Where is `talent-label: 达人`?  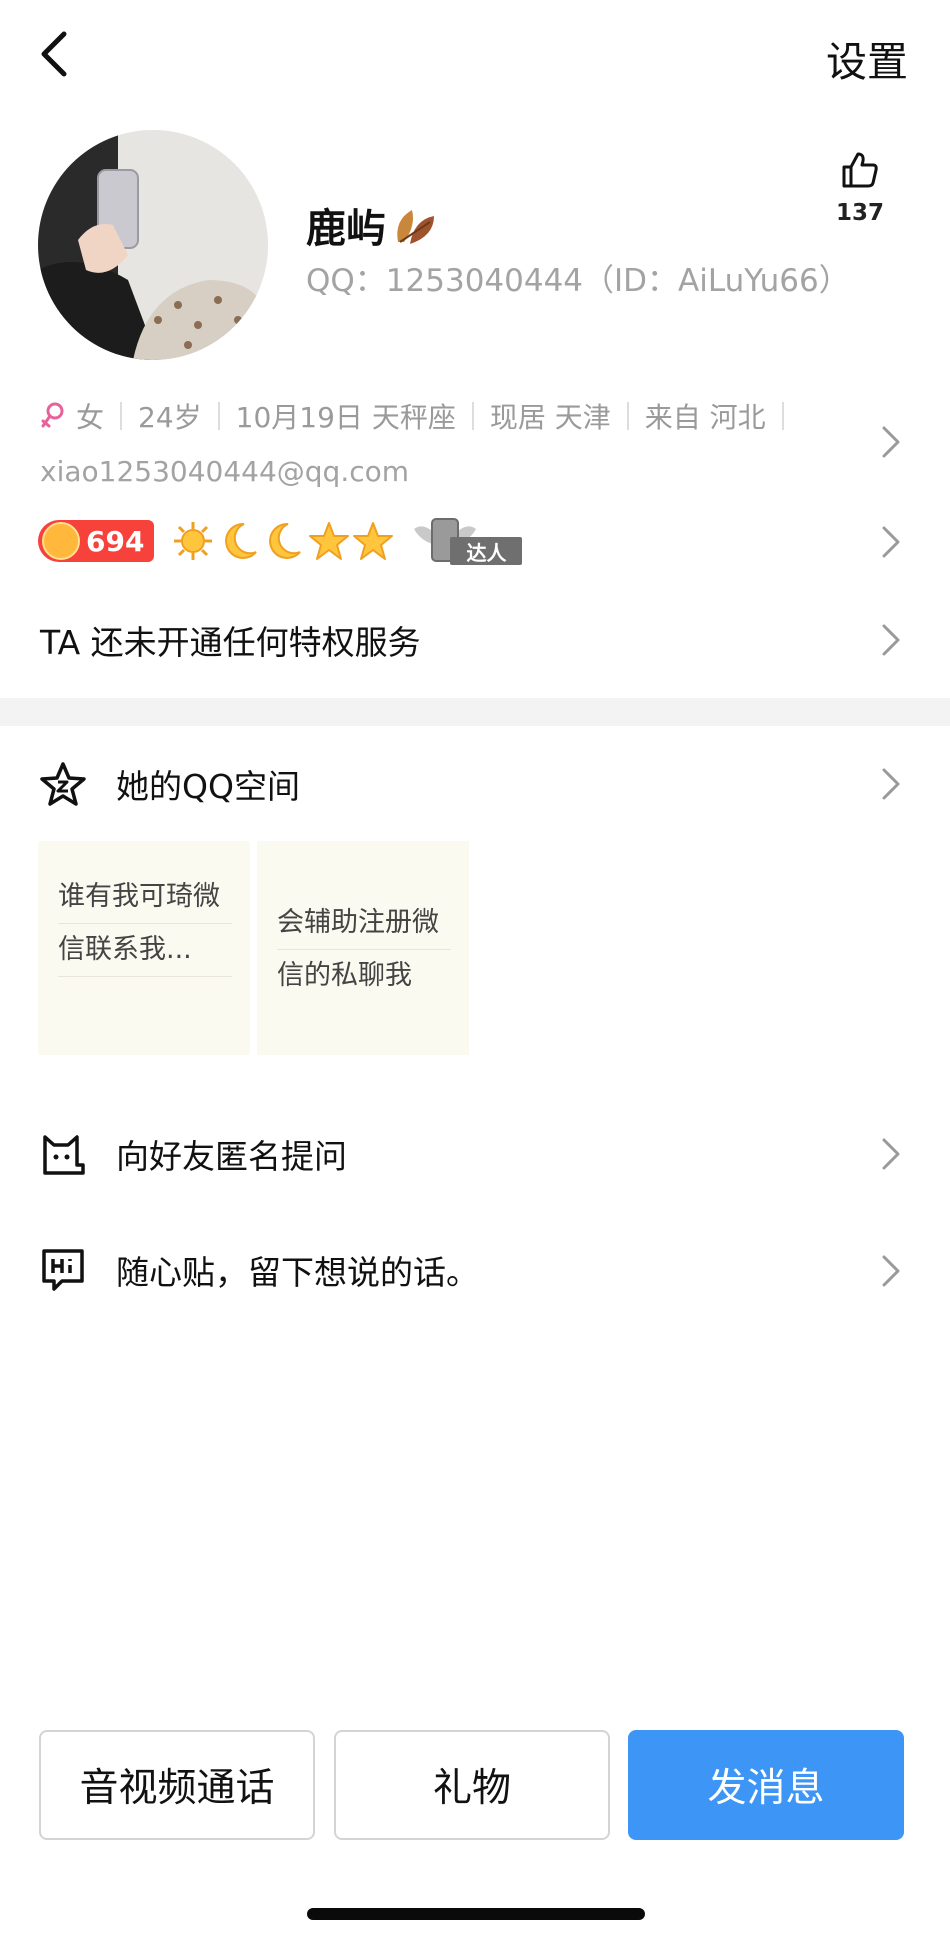 talent-label: 达人 is located at coordinates (486, 553).